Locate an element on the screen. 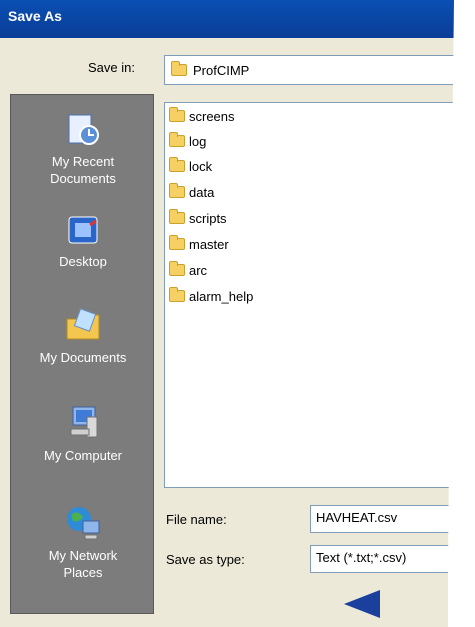 This screenshot has height=627, width=475. place-recent-documents: My Recent Documents is located at coordinates (83, 148).